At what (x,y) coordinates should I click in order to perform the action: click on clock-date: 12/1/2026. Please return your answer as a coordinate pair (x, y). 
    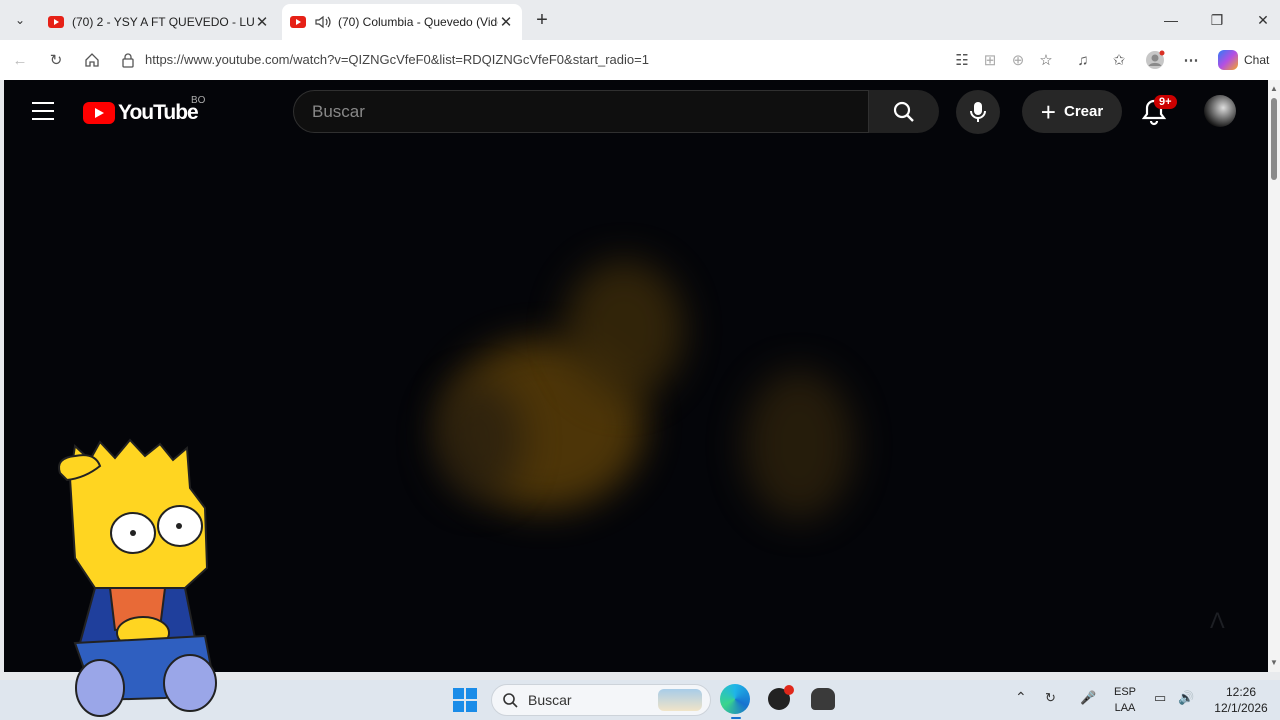
    Looking at the image, I should click on (1241, 708).